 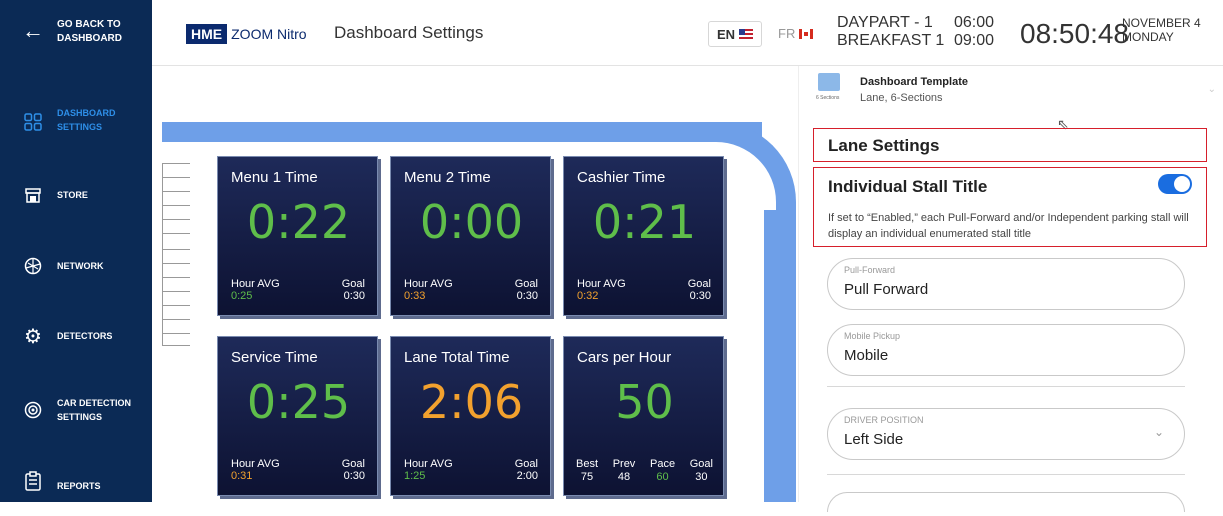 I want to click on stat-goal: Goal 30, so click(x=701, y=471).